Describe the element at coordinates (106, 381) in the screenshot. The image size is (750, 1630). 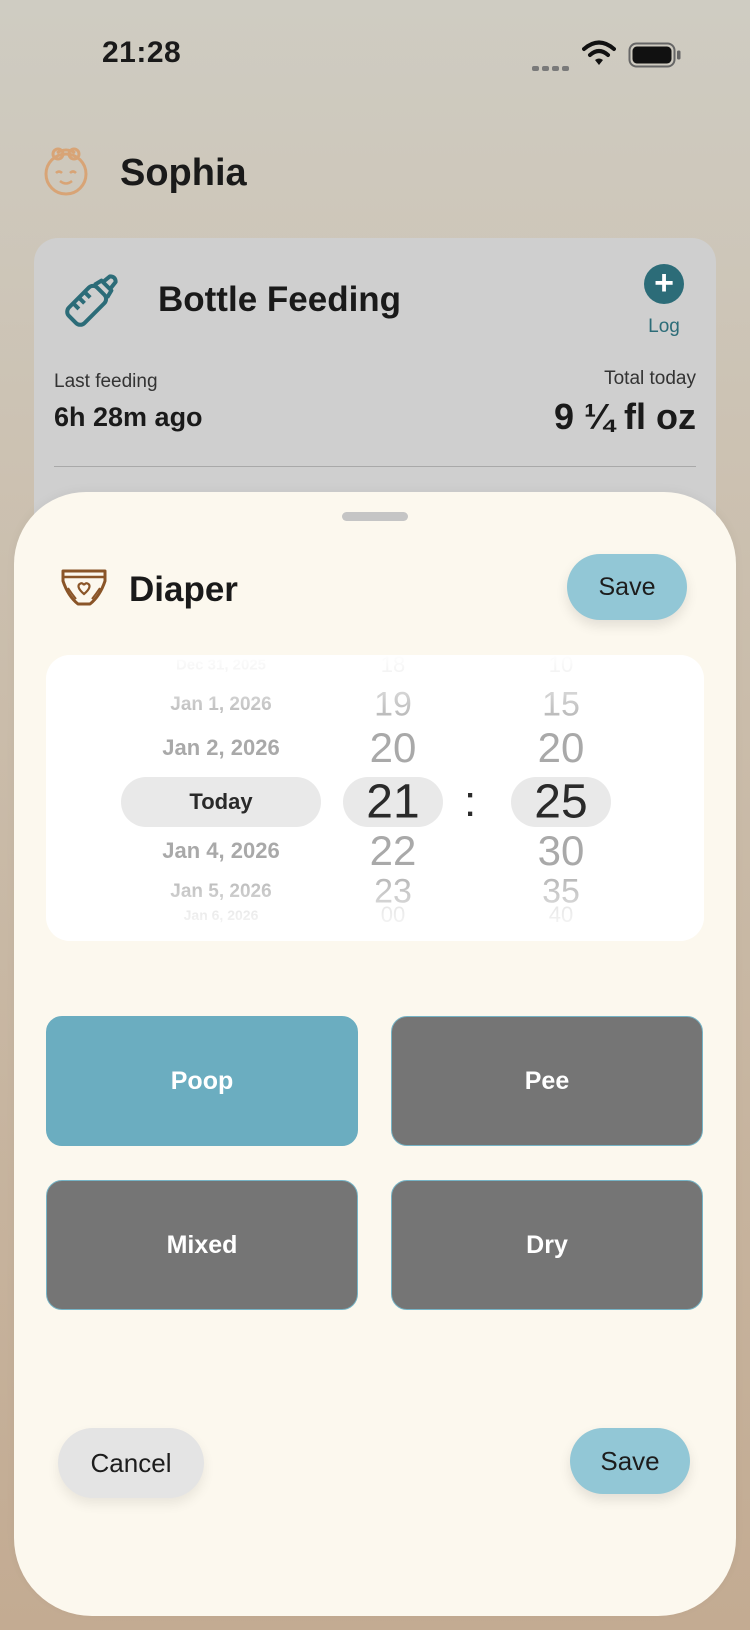
I see `last-feeding-label: Last feeding` at that location.